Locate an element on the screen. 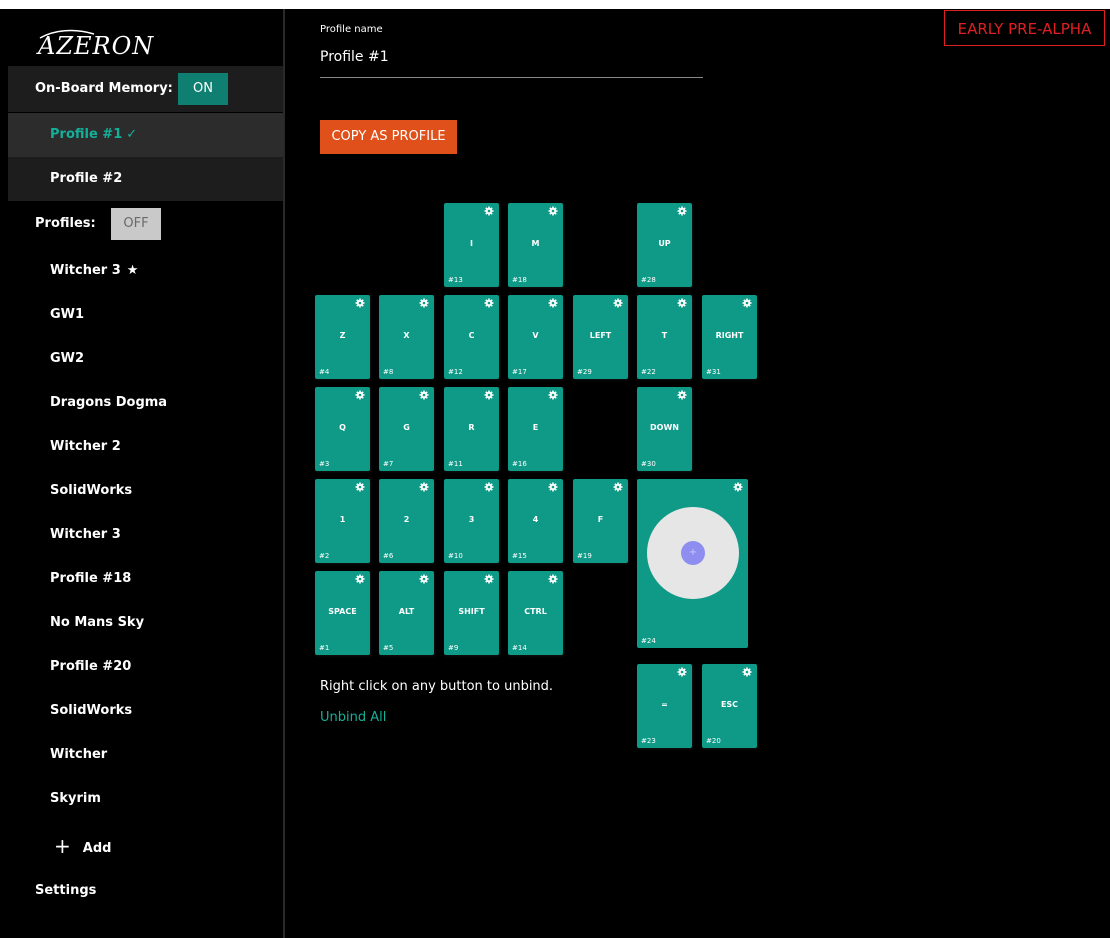  profiles-toggle: OFF is located at coordinates (136, 224).